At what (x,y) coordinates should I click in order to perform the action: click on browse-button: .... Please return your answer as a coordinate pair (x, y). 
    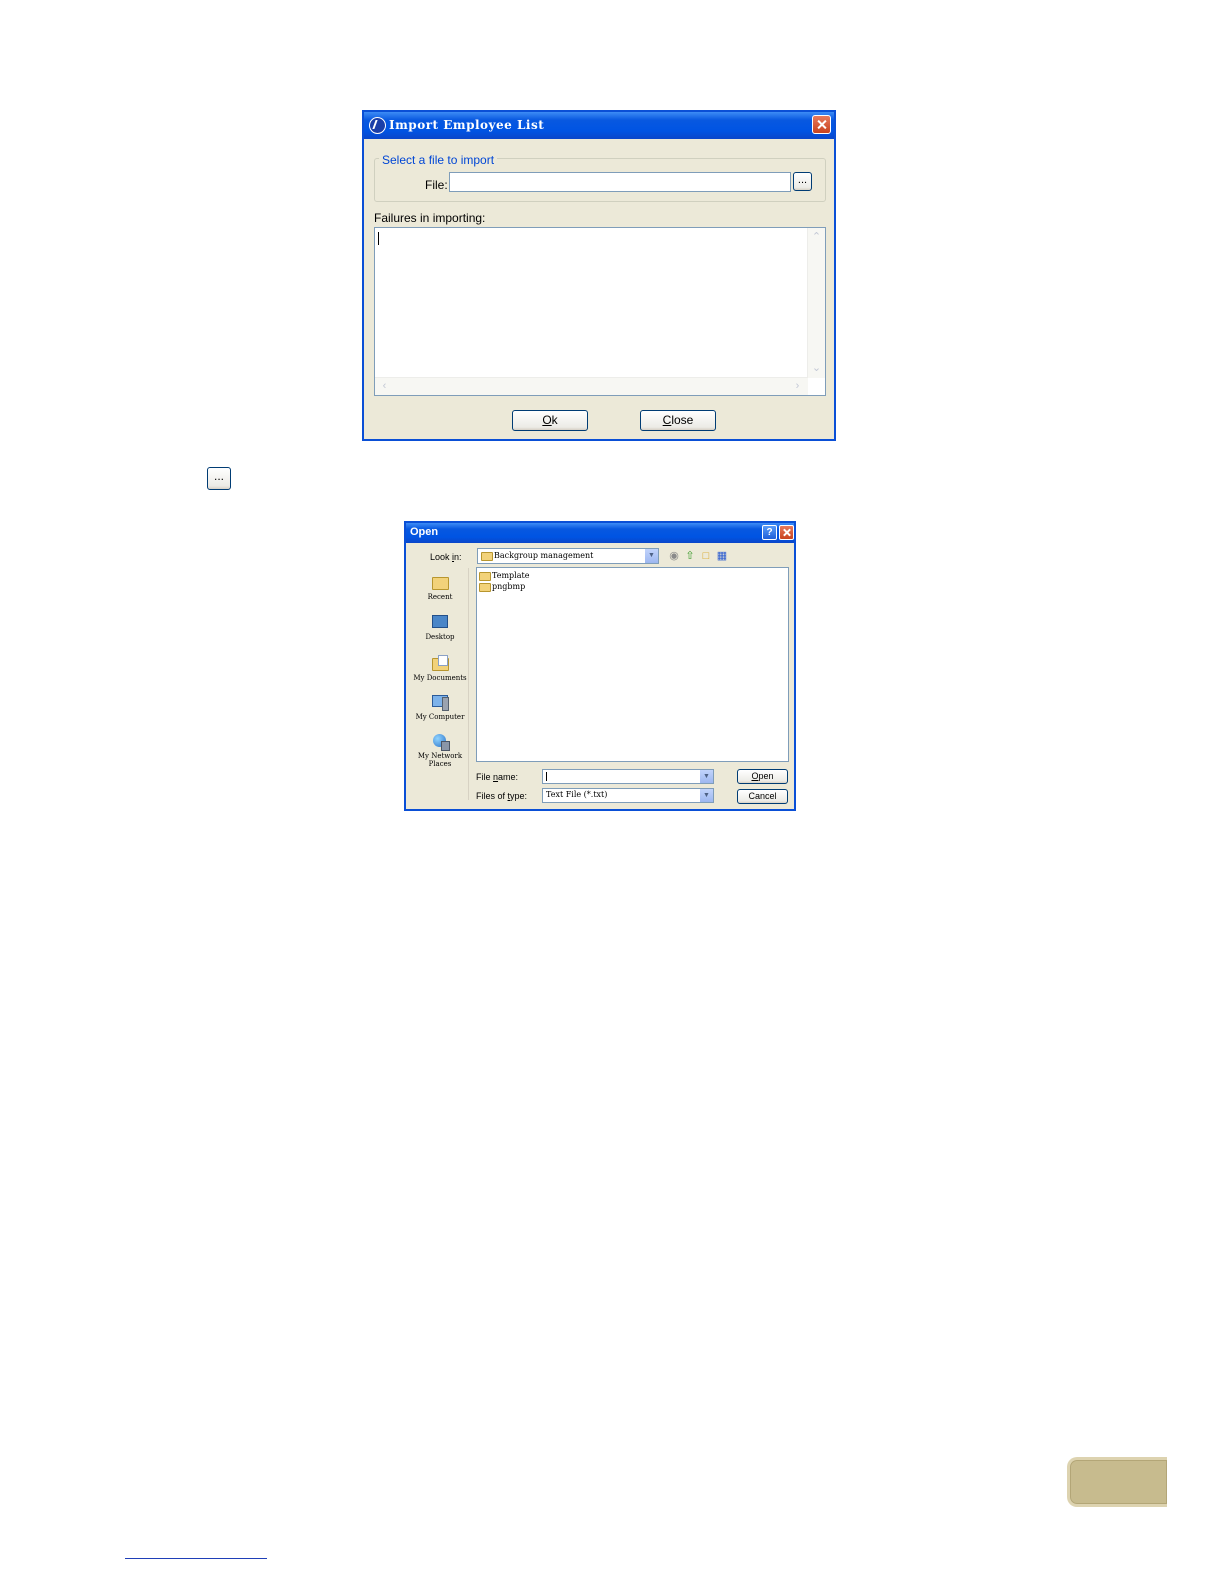
    Looking at the image, I should click on (802, 181).